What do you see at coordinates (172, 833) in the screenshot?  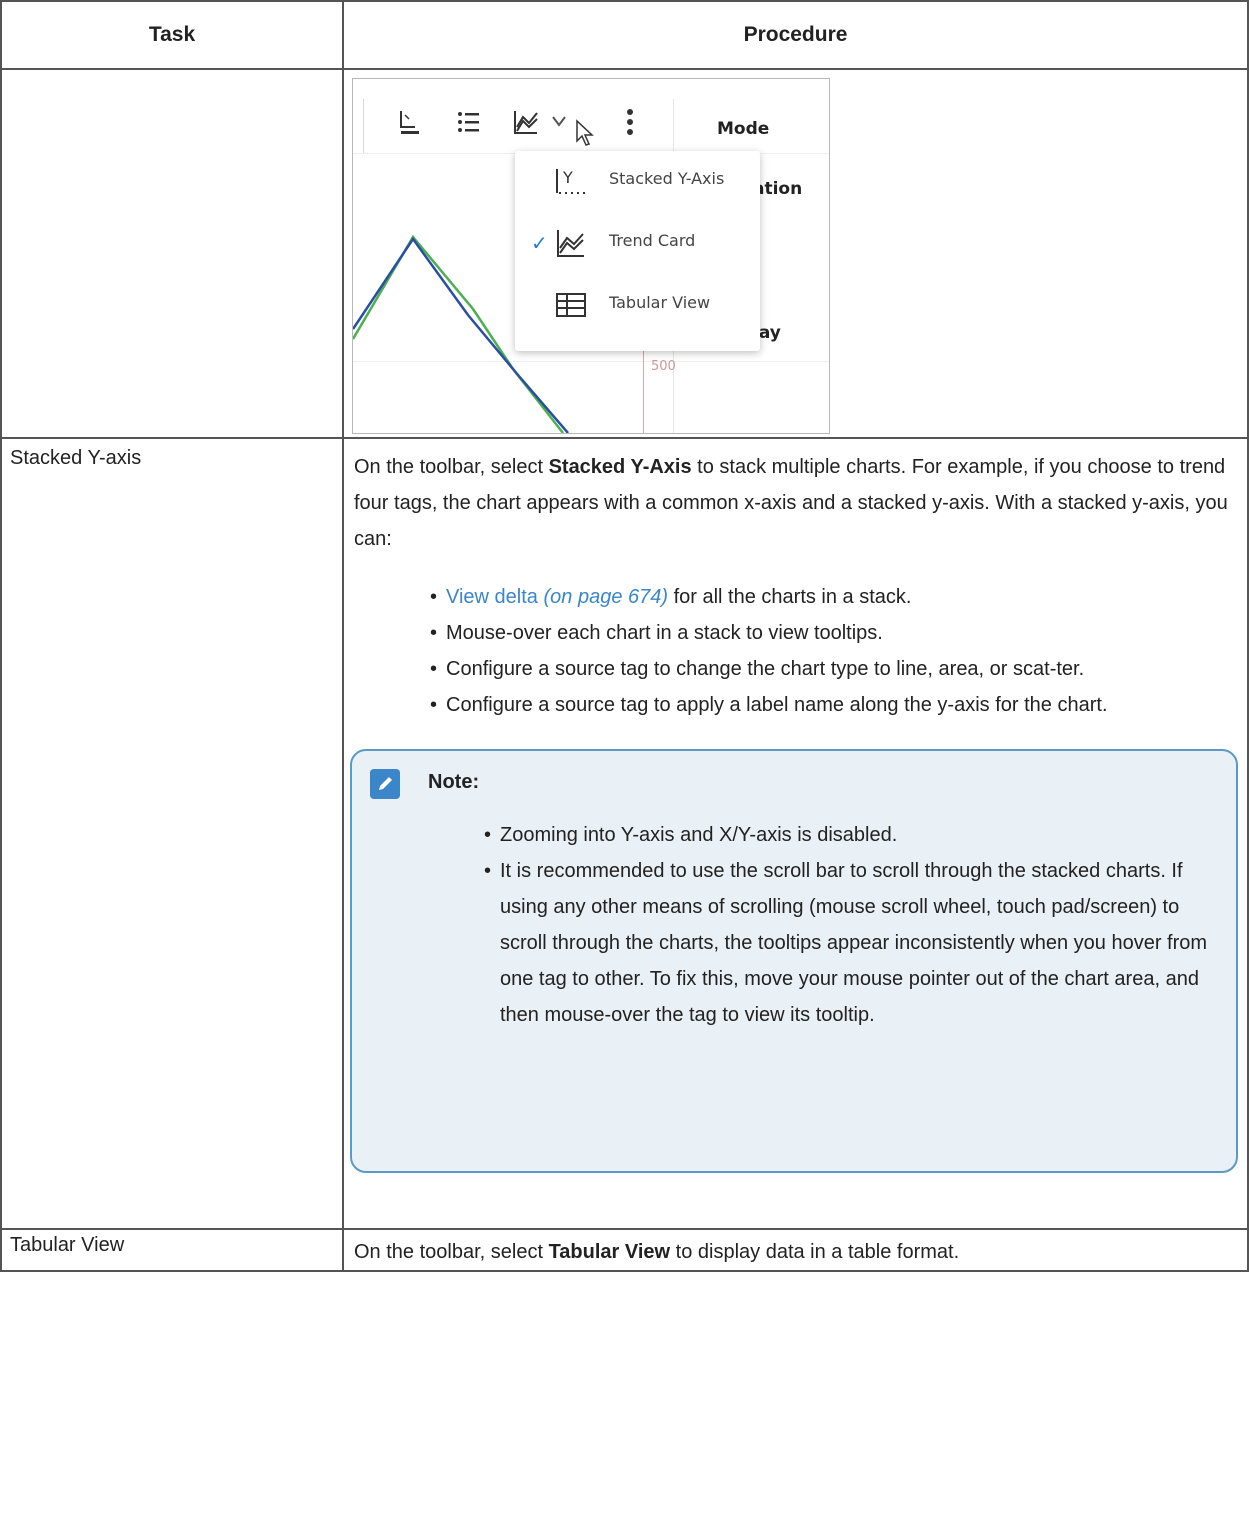 I see `task-stacked-y-axis: Stacked Y-axis` at bounding box center [172, 833].